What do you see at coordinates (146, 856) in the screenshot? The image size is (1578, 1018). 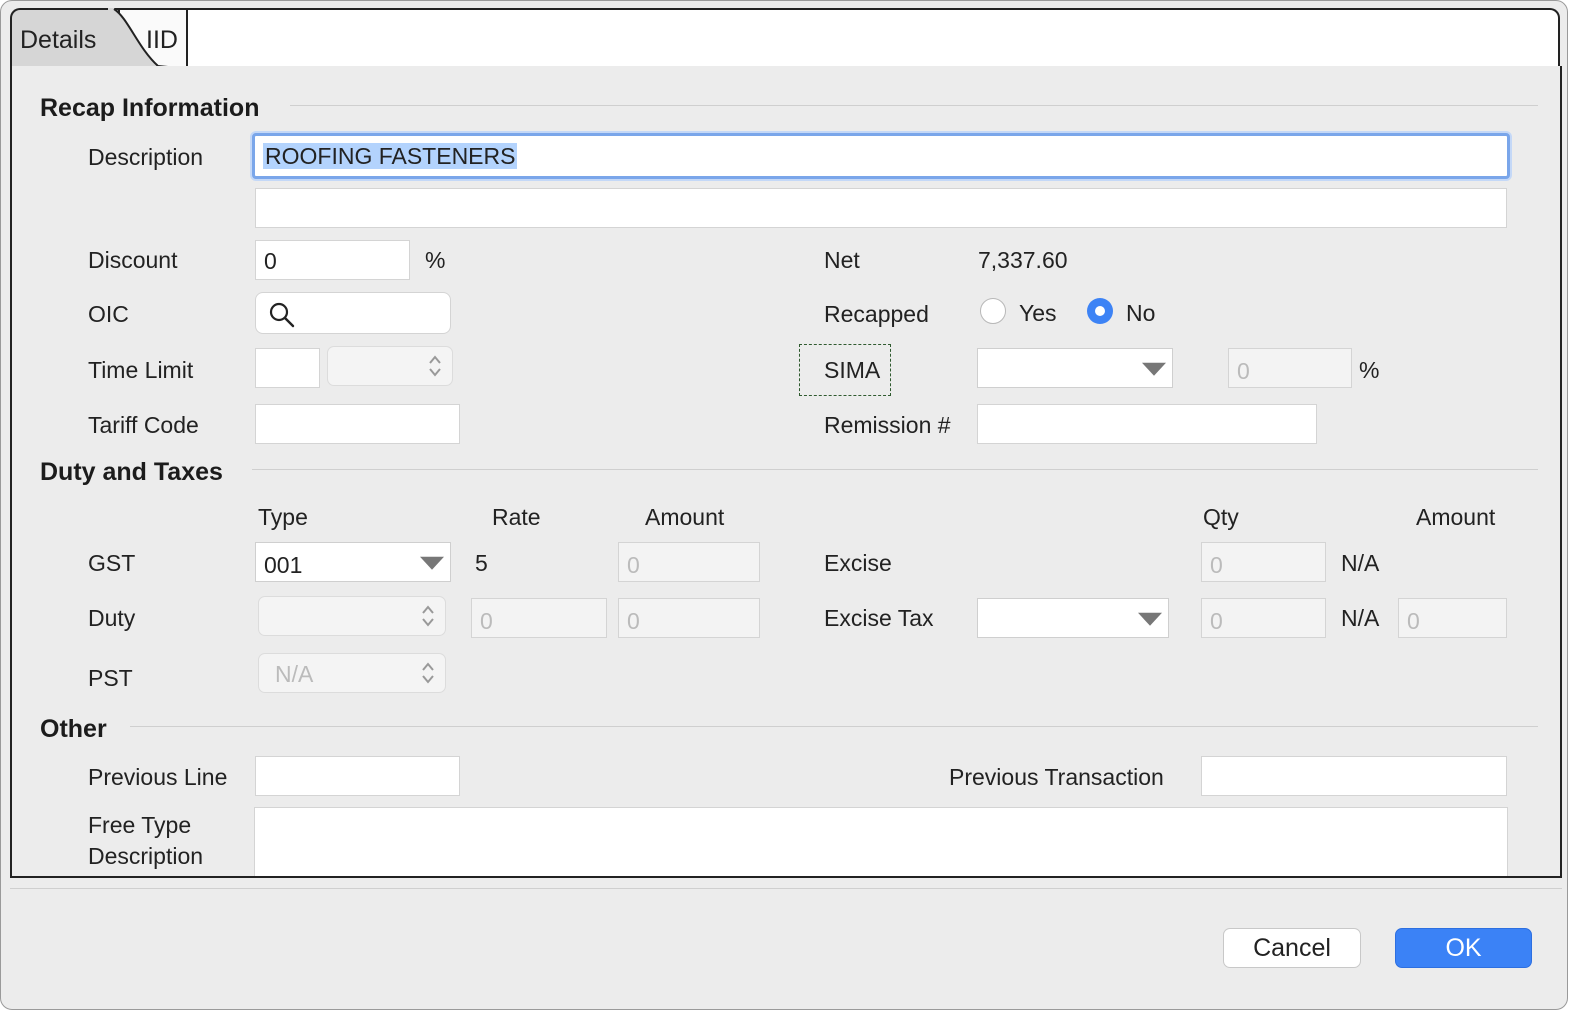 I see `free-type-label-line2: Description` at bounding box center [146, 856].